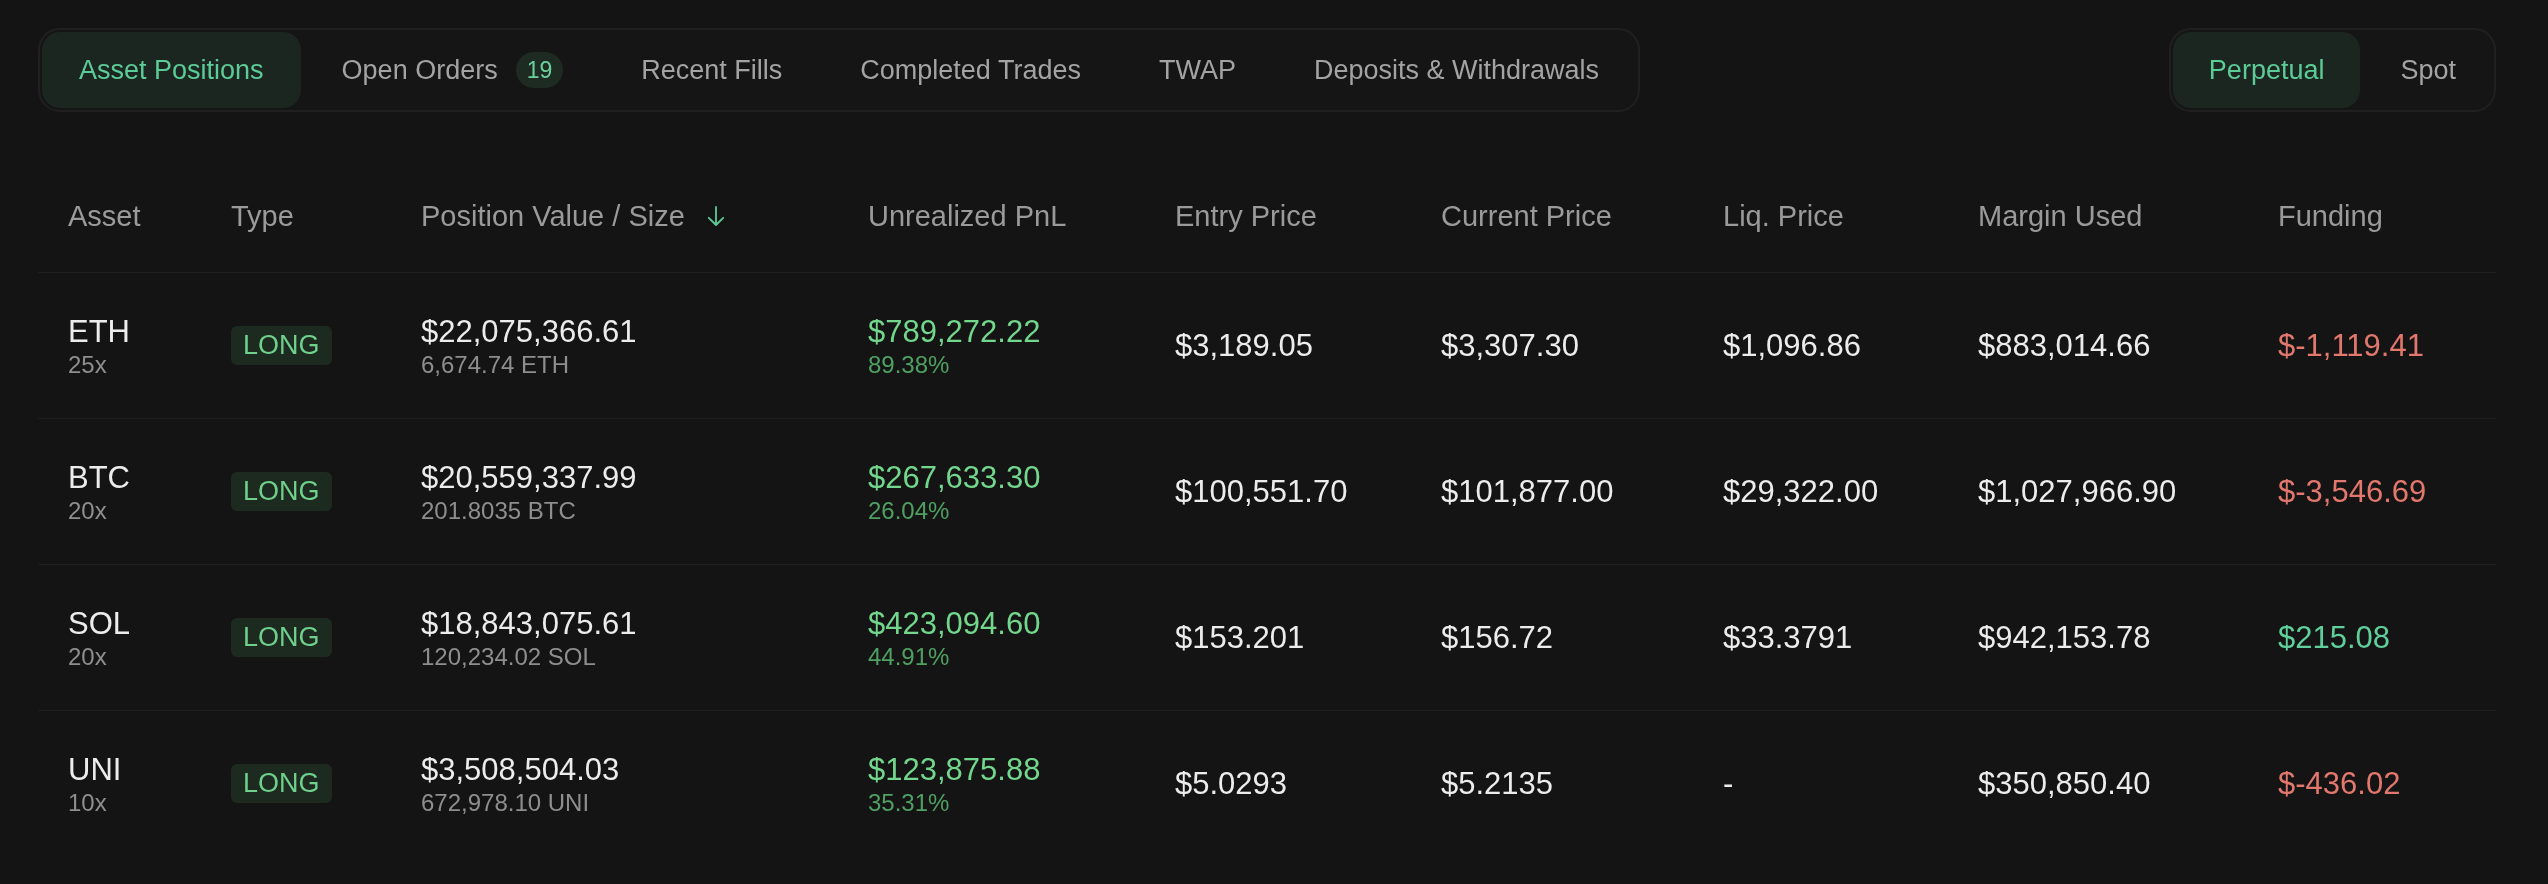 The width and height of the screenshot is (2548, 884). What do you see at coordinates (1783, 216) in the screenshot?
I see `column-header: Liq. Price` at bounding box center [1783, 216].